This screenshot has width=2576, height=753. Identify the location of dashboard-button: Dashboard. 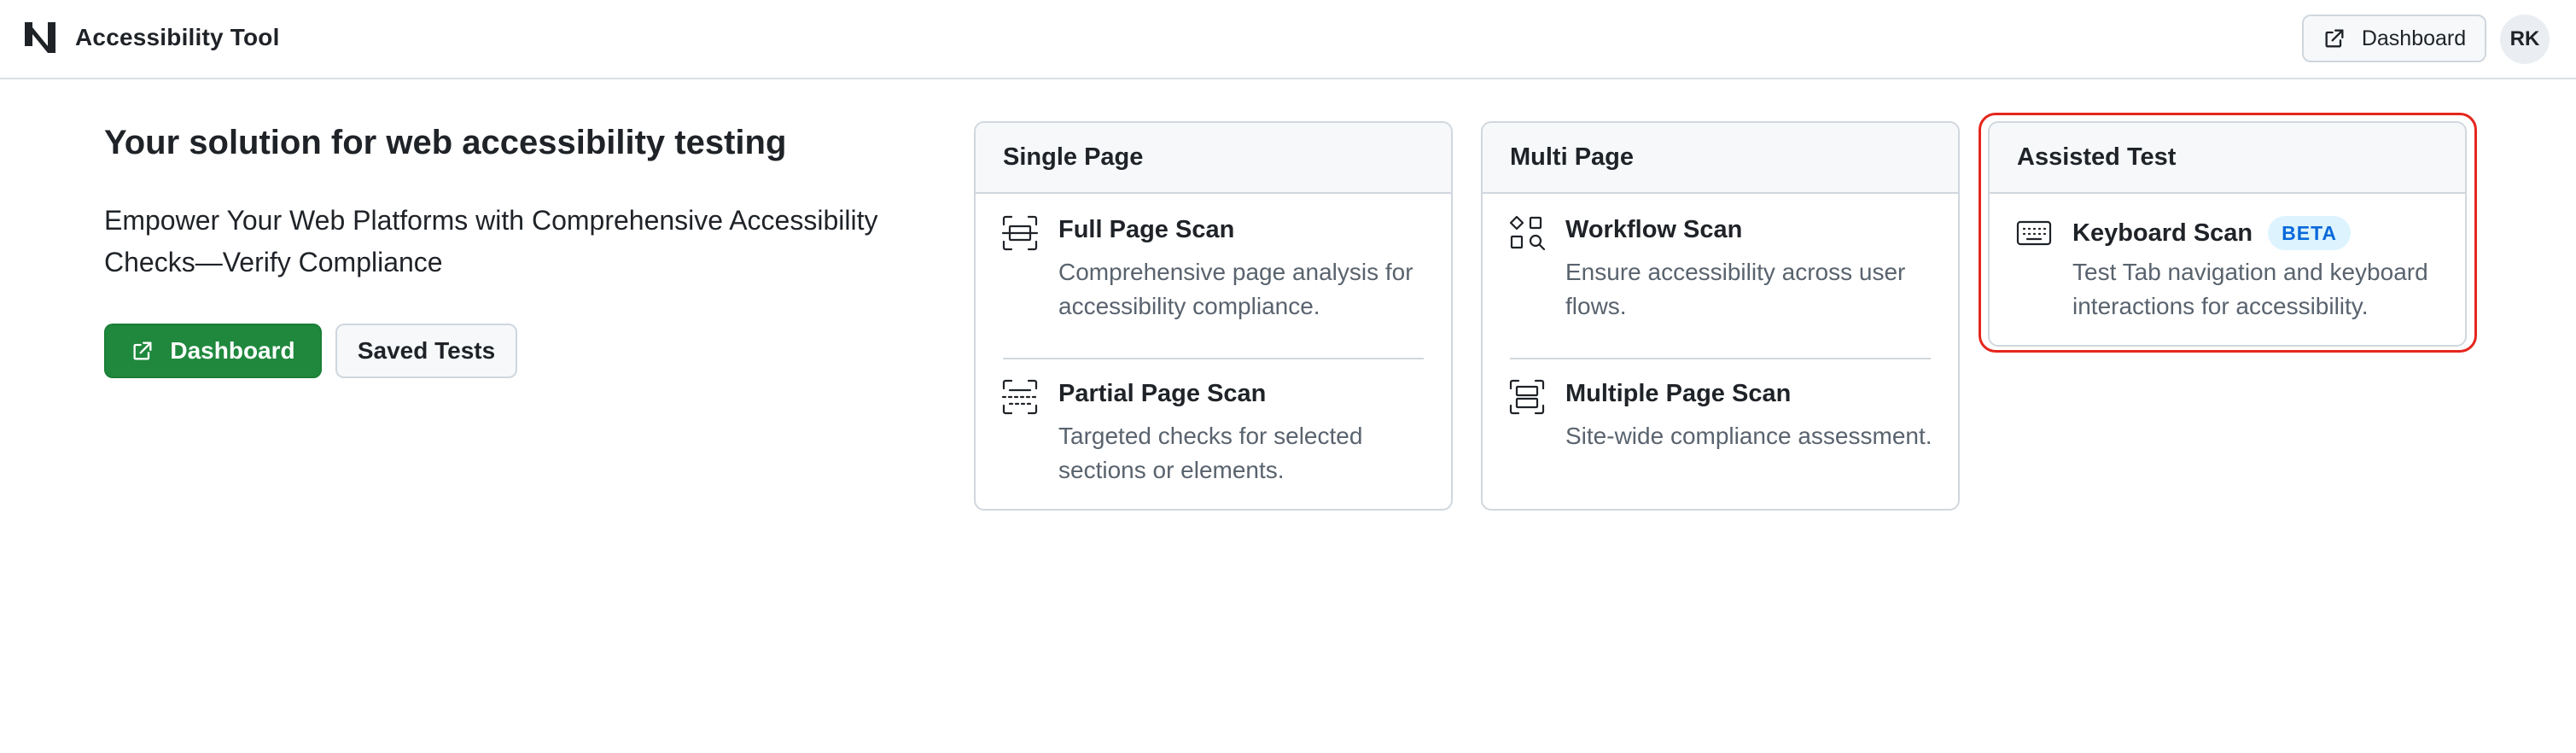
(213, 351).